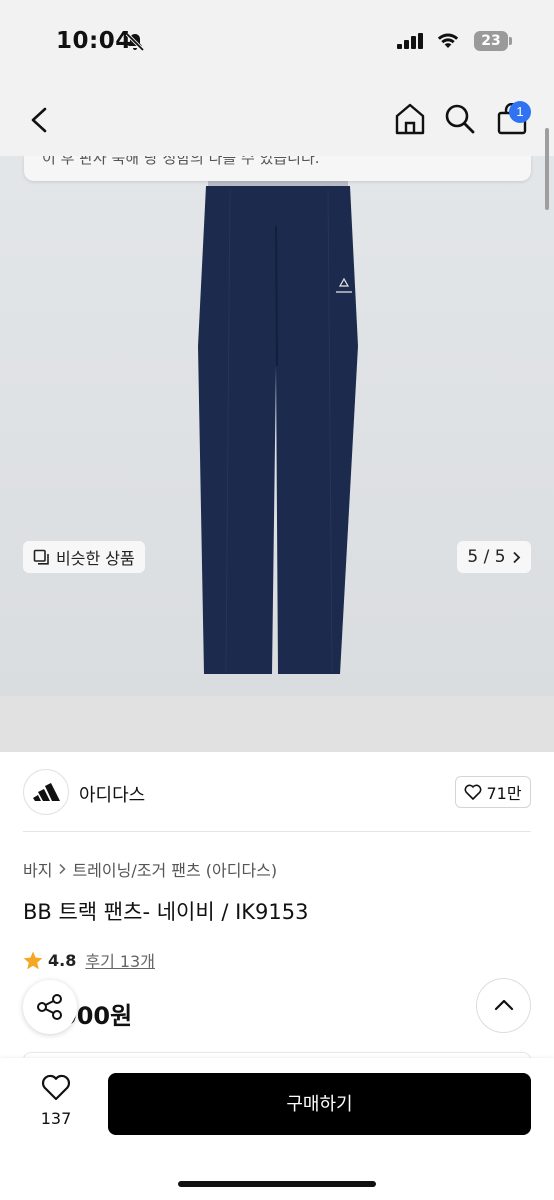  I want to click on bell-muted-icon, so click(135, 42).